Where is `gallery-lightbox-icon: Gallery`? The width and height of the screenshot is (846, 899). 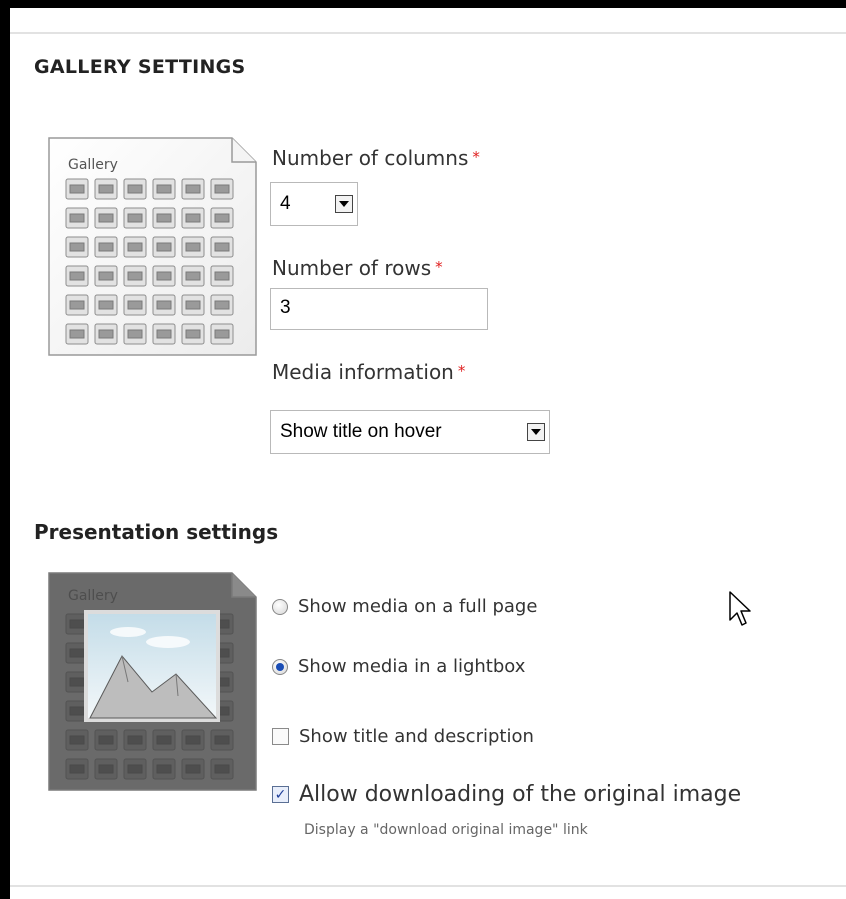
gallery-lightbox-icon: Gallery is located at coordinates (153, 682).